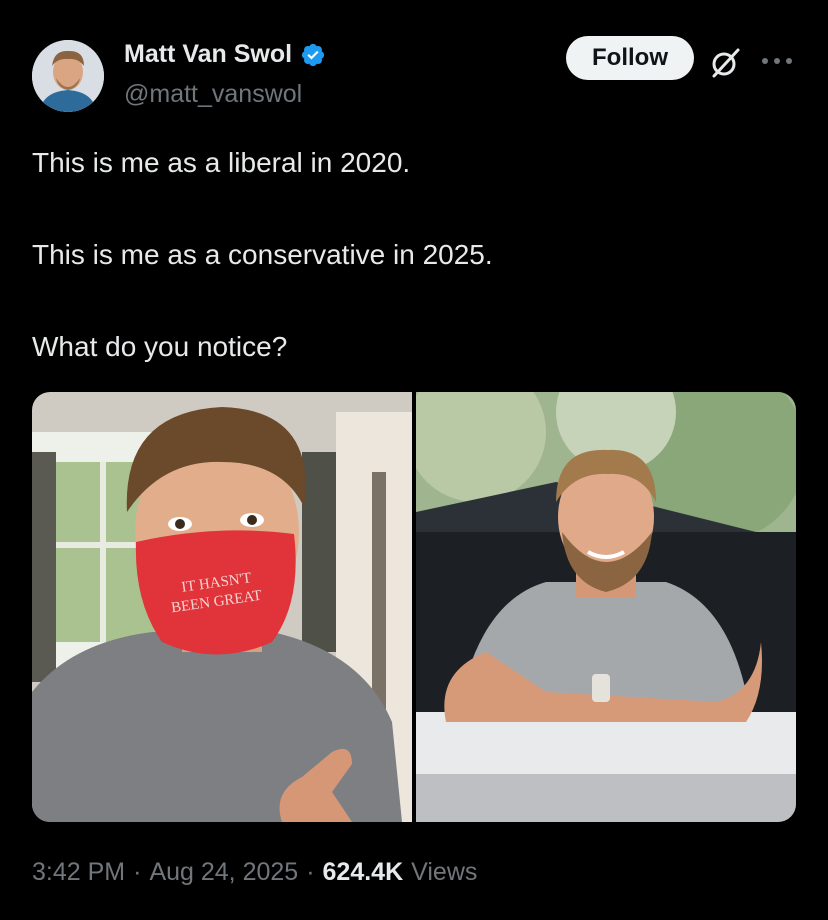 The image size is (828, 920). I want to click on follow-button: Follow, so click(630, 58).